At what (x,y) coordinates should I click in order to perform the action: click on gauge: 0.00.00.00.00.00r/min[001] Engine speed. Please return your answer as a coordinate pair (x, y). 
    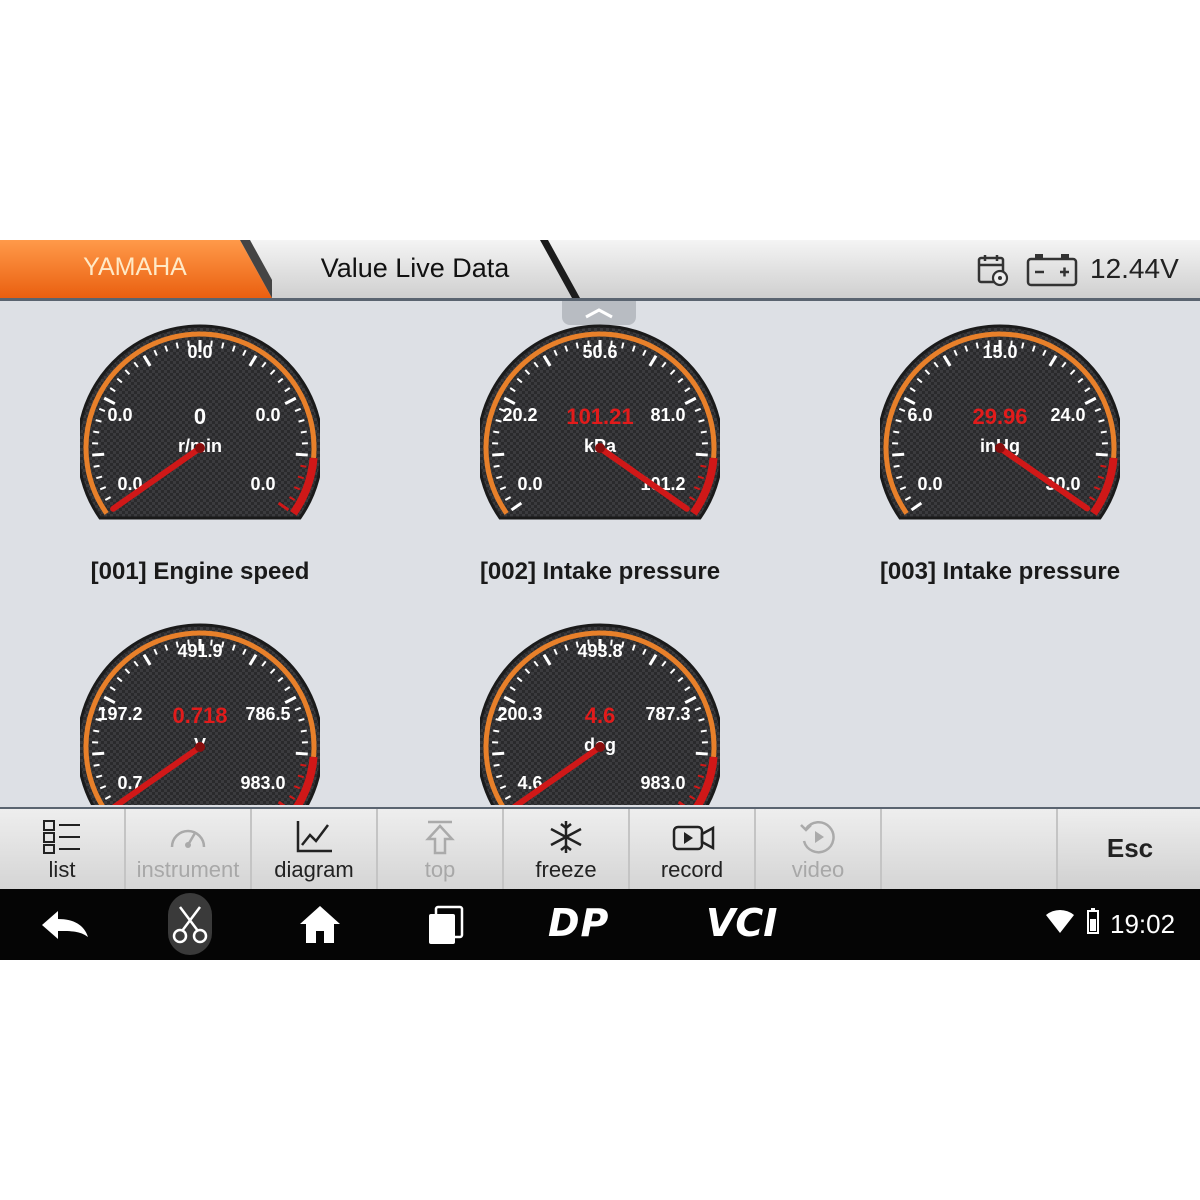
    Looking at the image, I should click on (200, 450).